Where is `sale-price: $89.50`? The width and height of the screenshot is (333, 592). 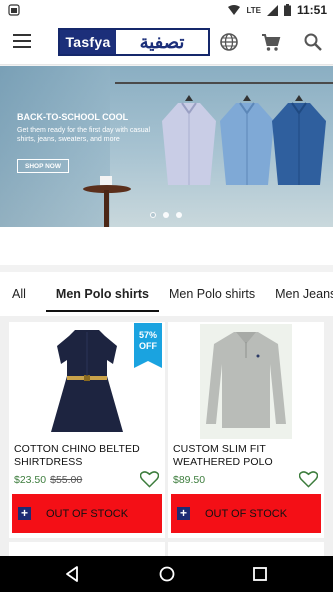
sale-price: $89.50 is located at coordinates (189, 480).